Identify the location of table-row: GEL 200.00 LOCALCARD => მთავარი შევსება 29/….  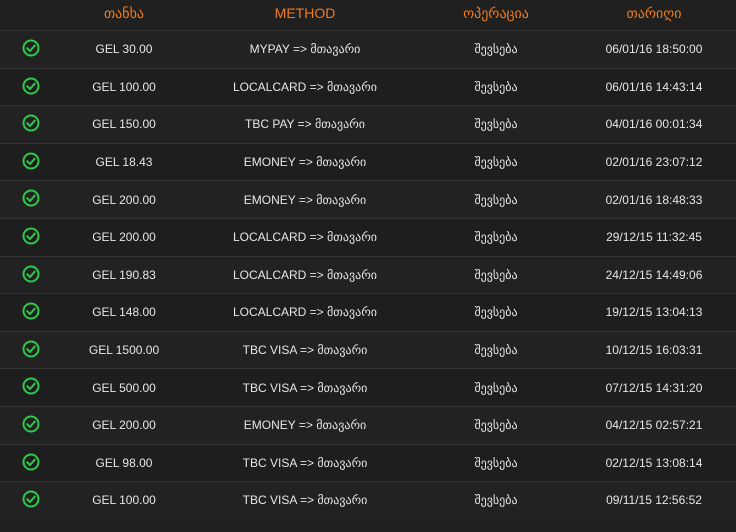
(368, 236).